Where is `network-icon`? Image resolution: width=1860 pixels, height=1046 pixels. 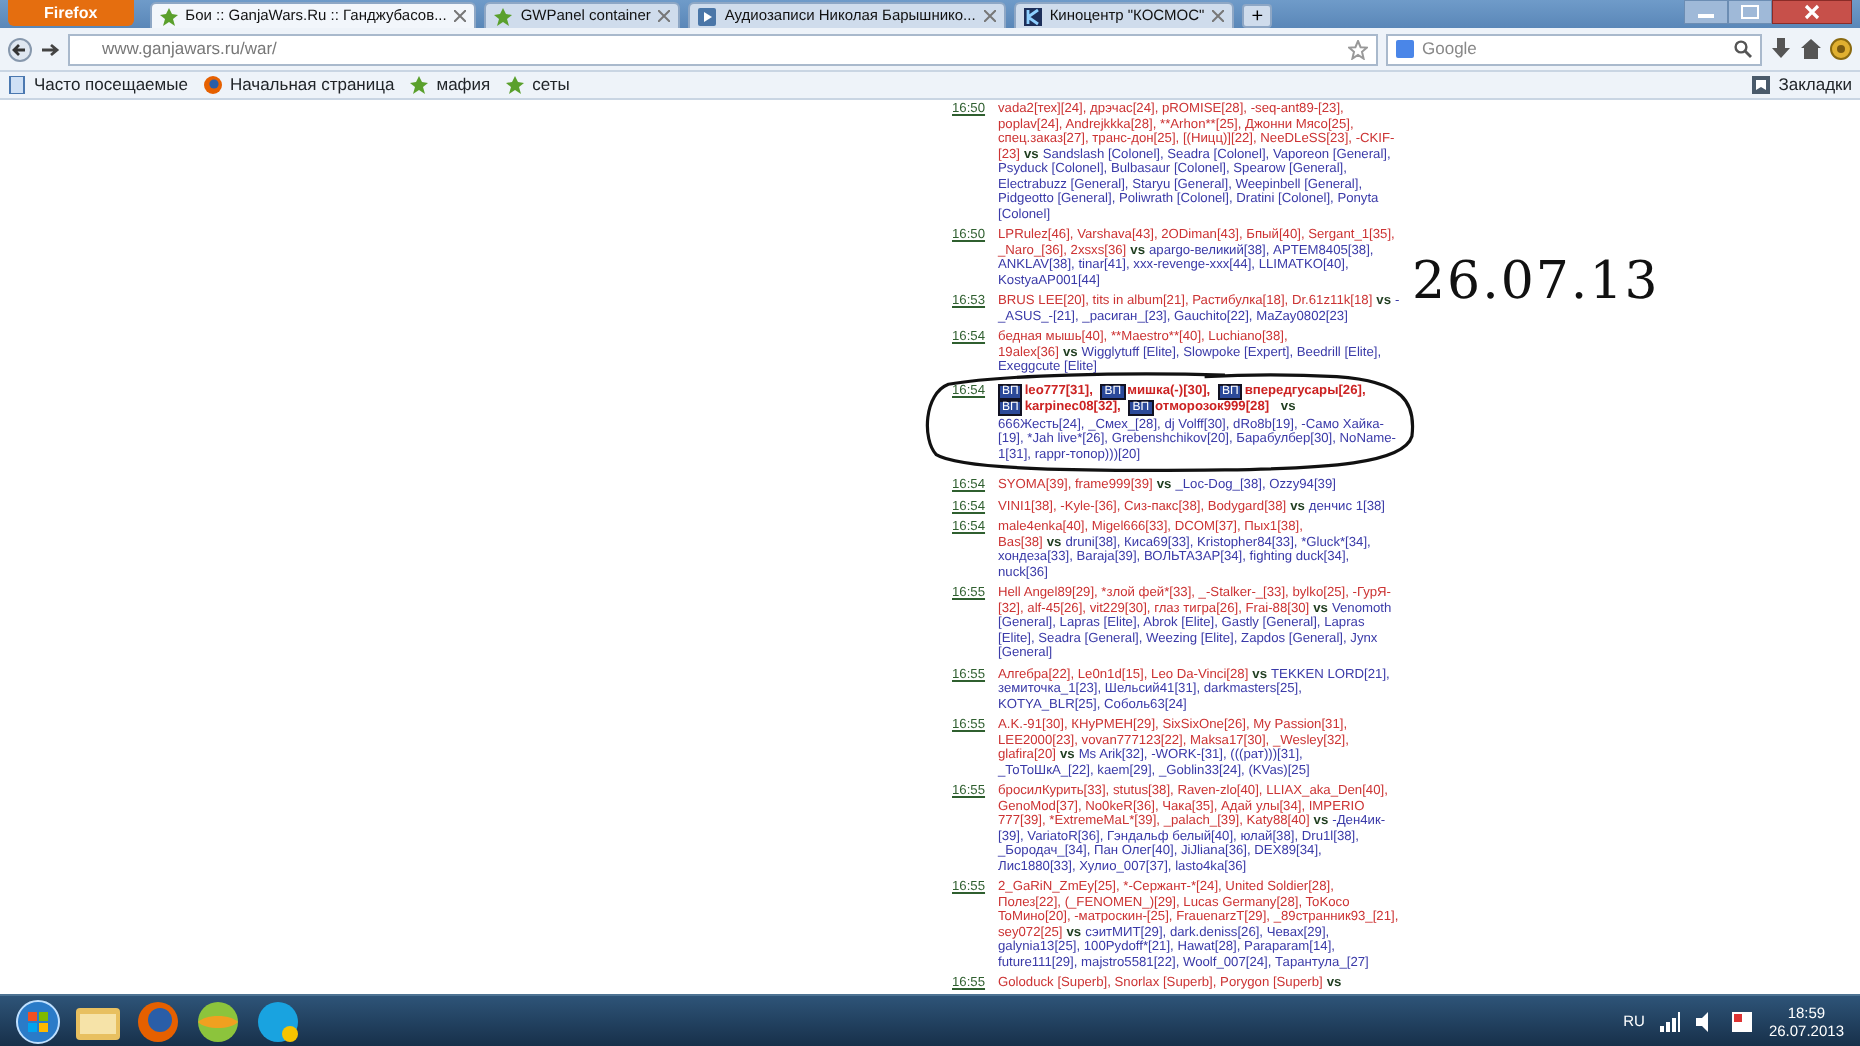 network-icon is located at coordinates (1670, 1021).